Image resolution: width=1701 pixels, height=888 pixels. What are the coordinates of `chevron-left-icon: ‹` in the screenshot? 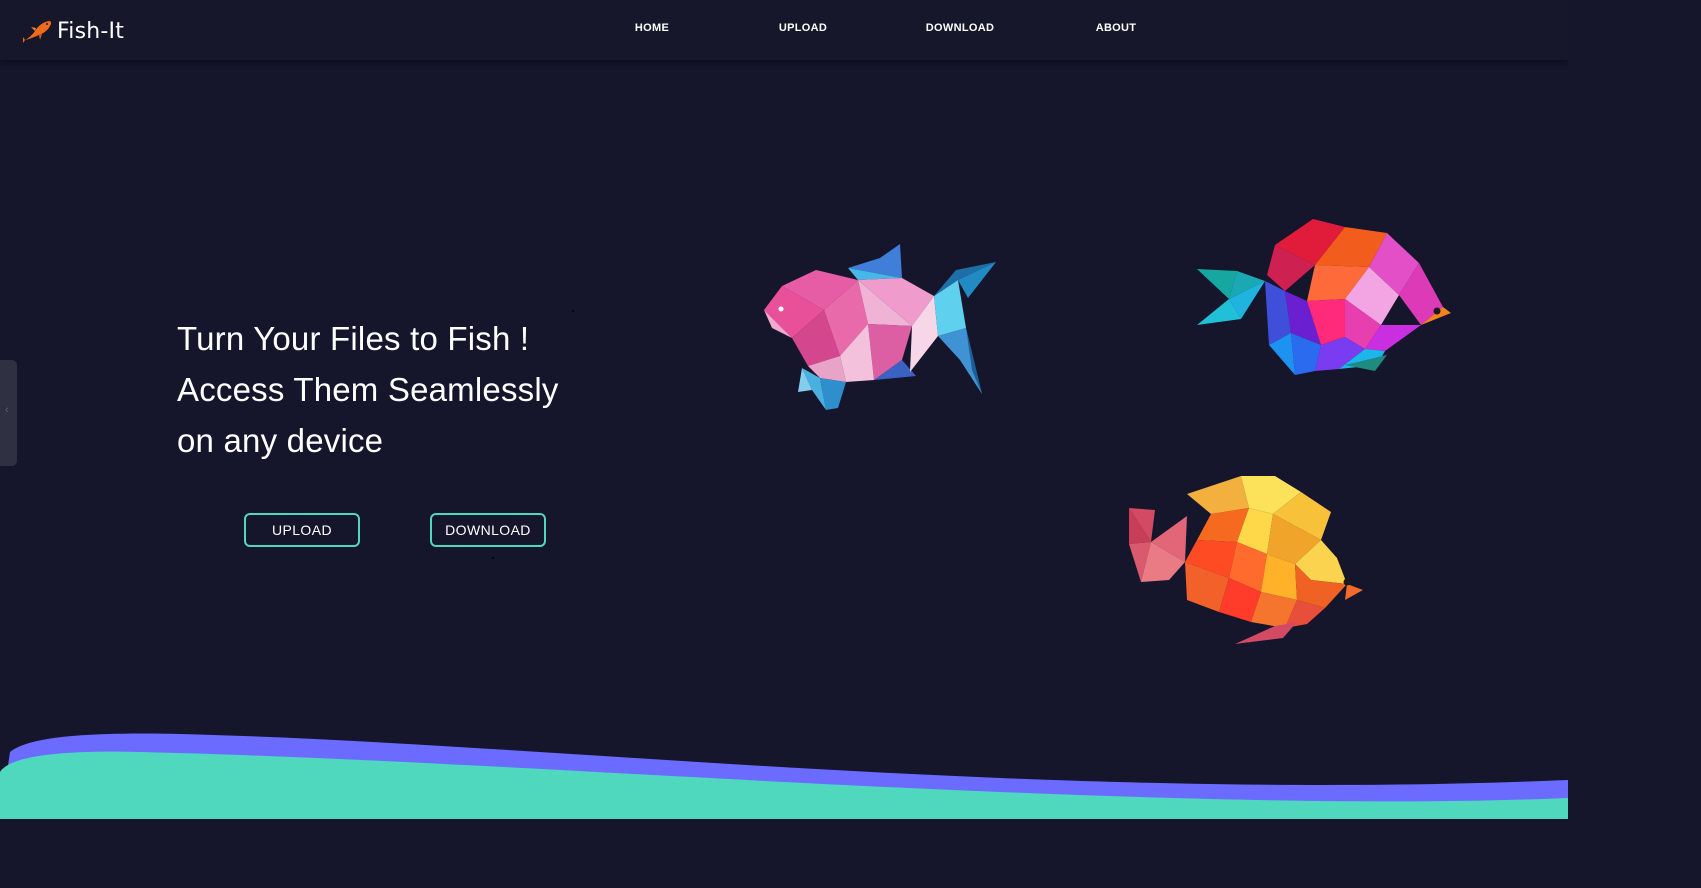 It's located at (7, 410).